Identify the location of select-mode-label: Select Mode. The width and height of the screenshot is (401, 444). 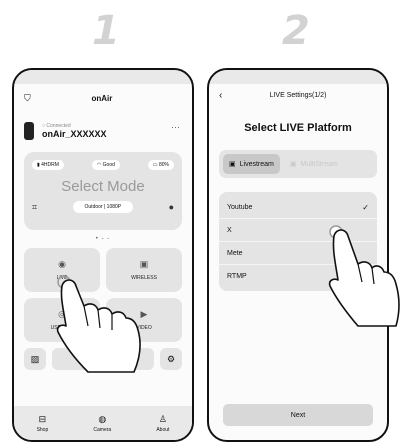
(103, 186).